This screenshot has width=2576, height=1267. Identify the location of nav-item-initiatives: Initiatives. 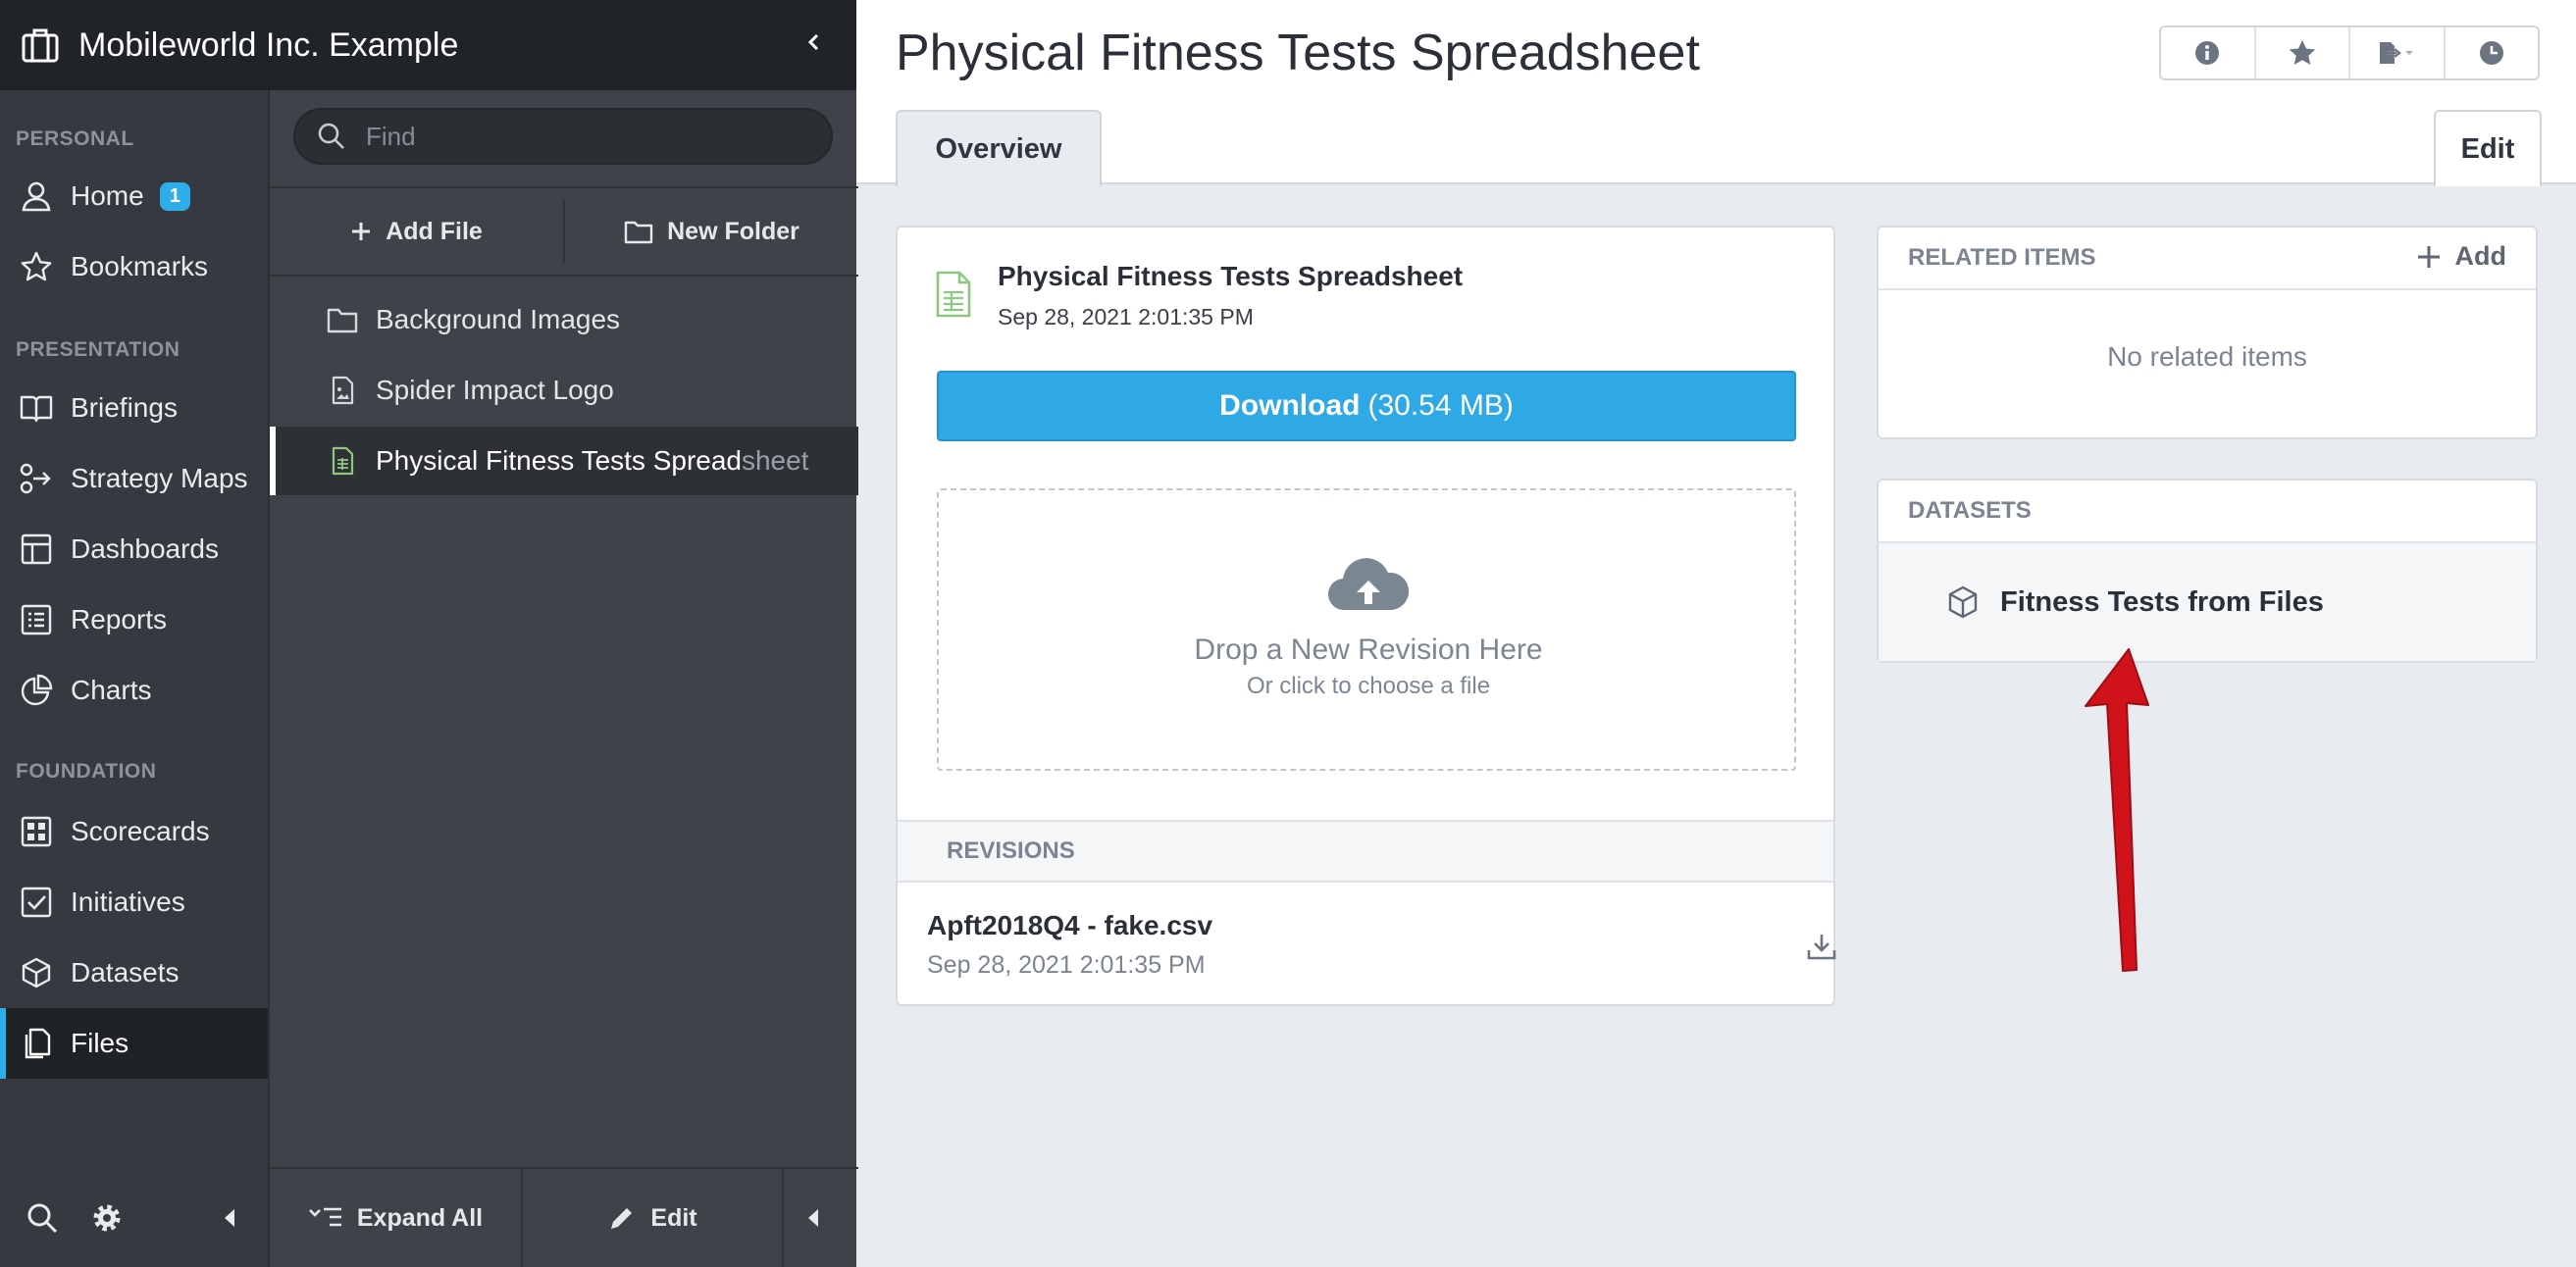
(134, 902).